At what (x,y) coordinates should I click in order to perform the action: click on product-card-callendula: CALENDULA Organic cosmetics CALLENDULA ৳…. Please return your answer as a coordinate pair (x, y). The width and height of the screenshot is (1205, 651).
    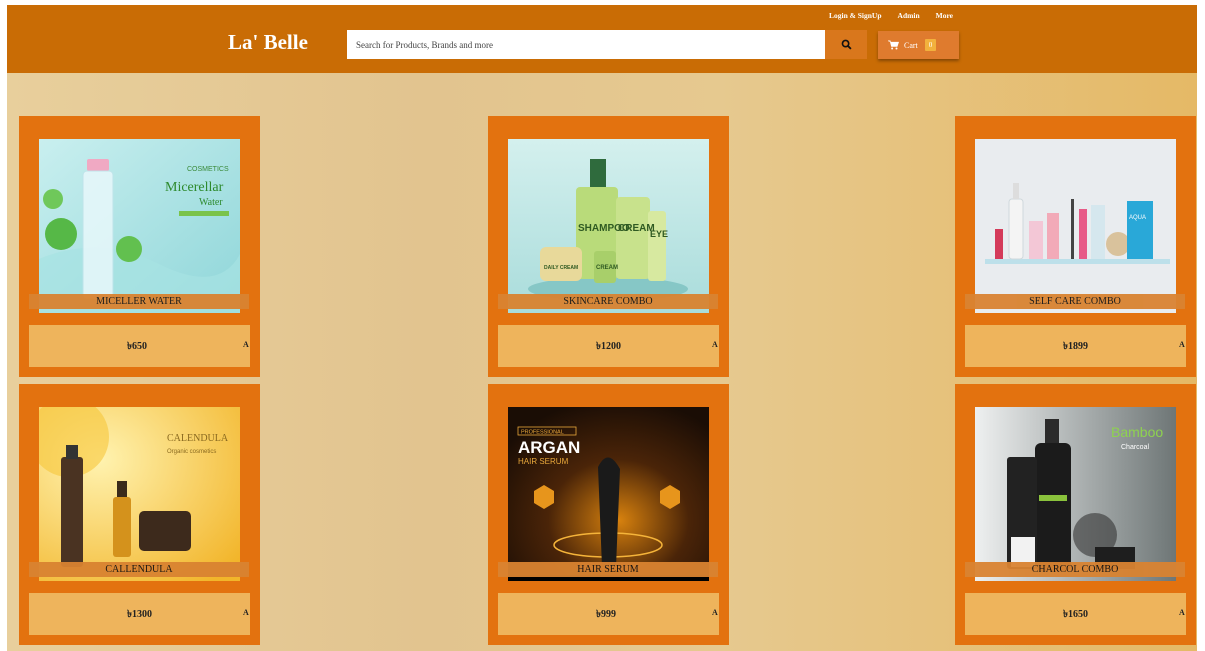
    Looking at the image, I should click on (139, 514).